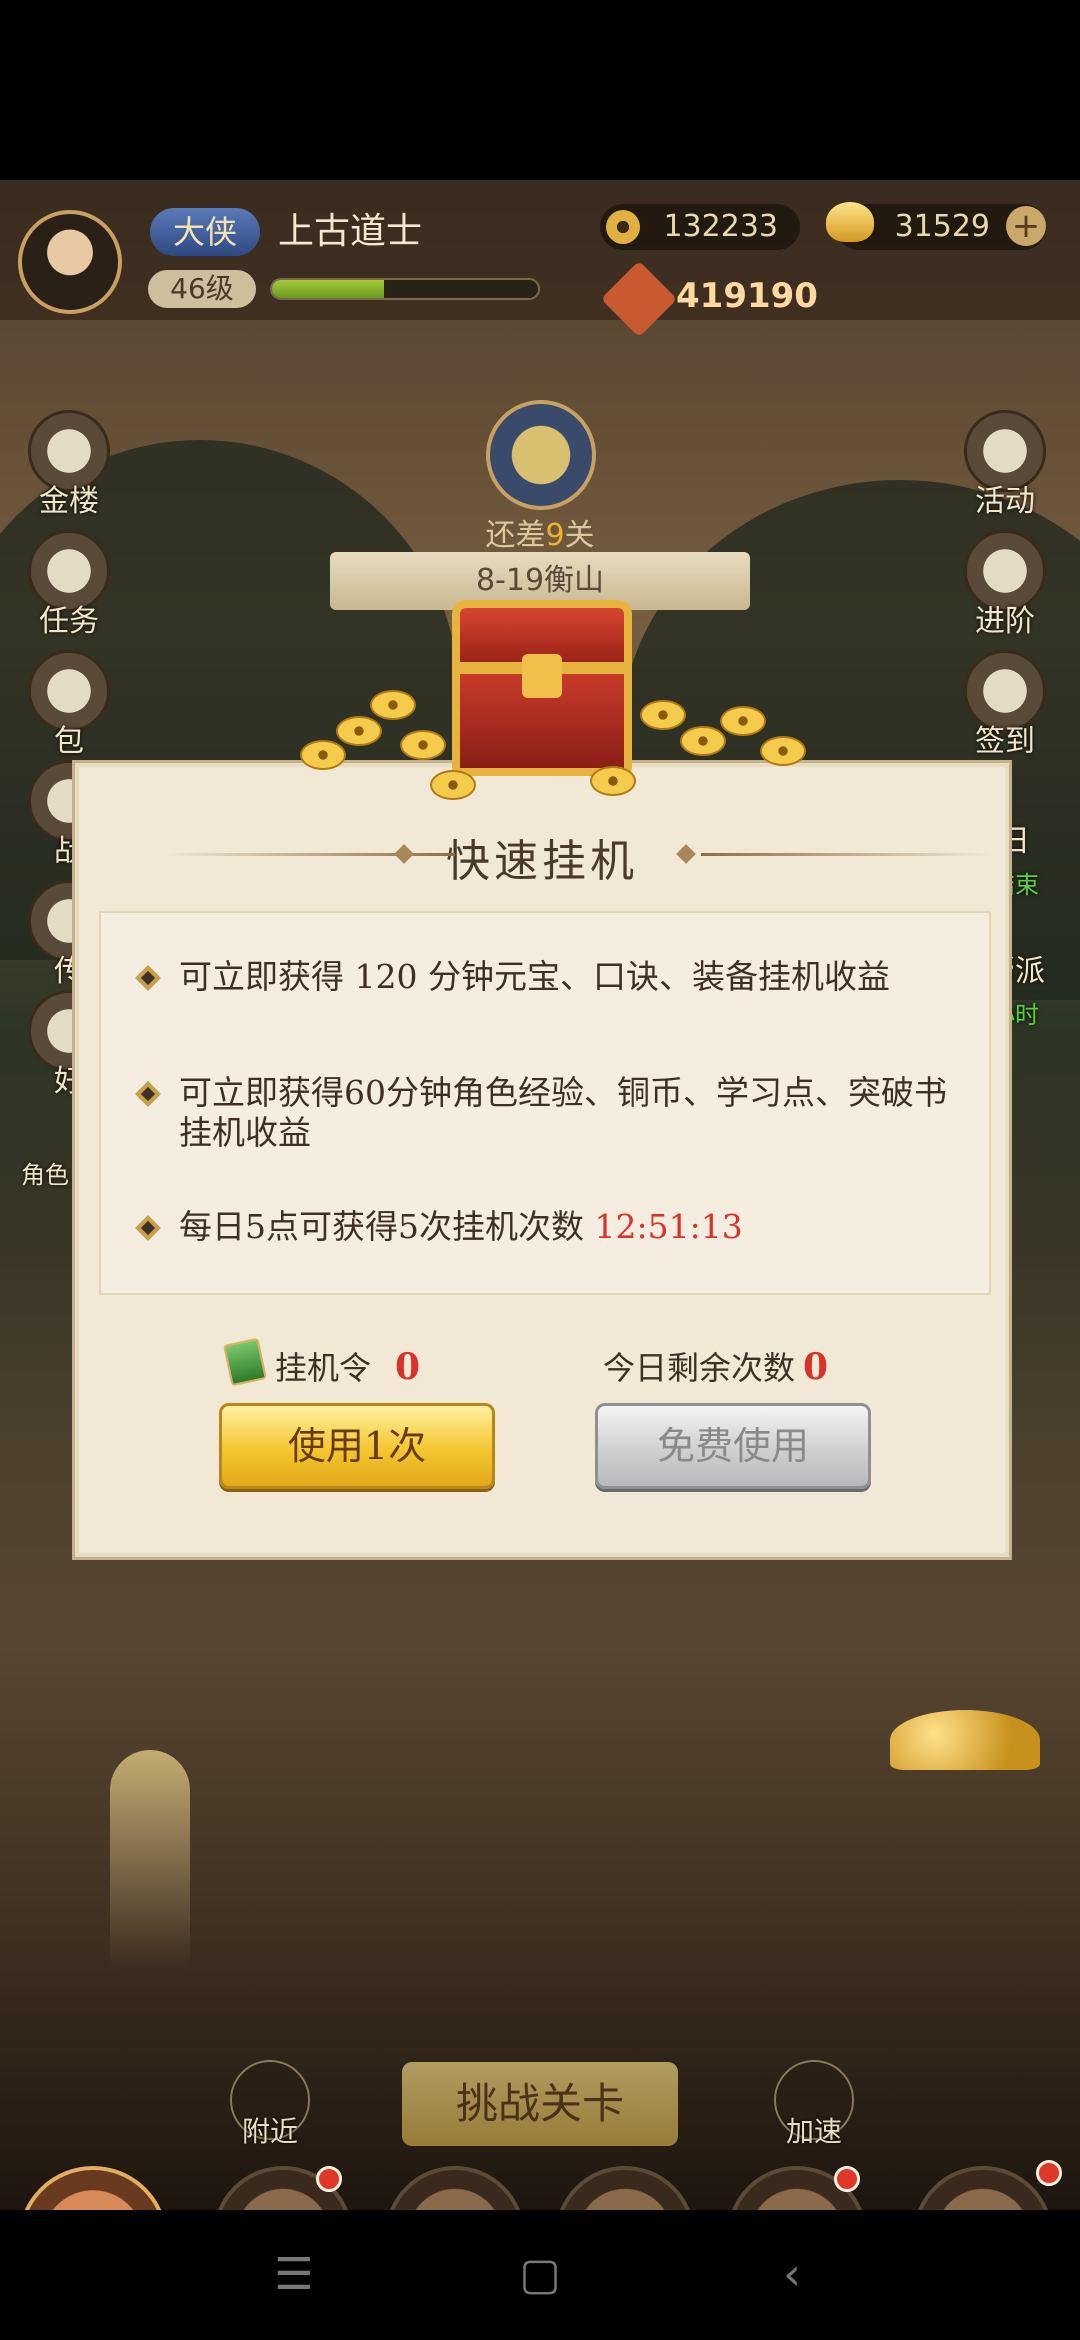 The width and height of the screenshot is (1080, 2340). What do you see at coordinates (542, 676) in the screenshot?
I see `lock-icon` at bounding box center [542, 676].